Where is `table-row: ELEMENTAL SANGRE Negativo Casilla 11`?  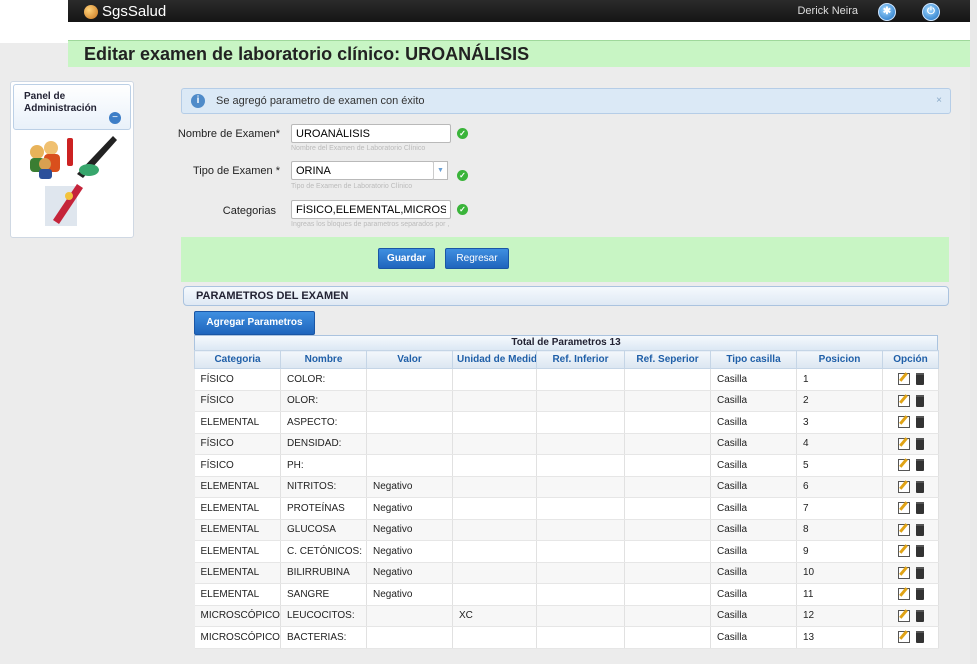
table-row: ELEMENTAL SANGRE Negativo Casilla 11 is located at coordinates (566, 594).